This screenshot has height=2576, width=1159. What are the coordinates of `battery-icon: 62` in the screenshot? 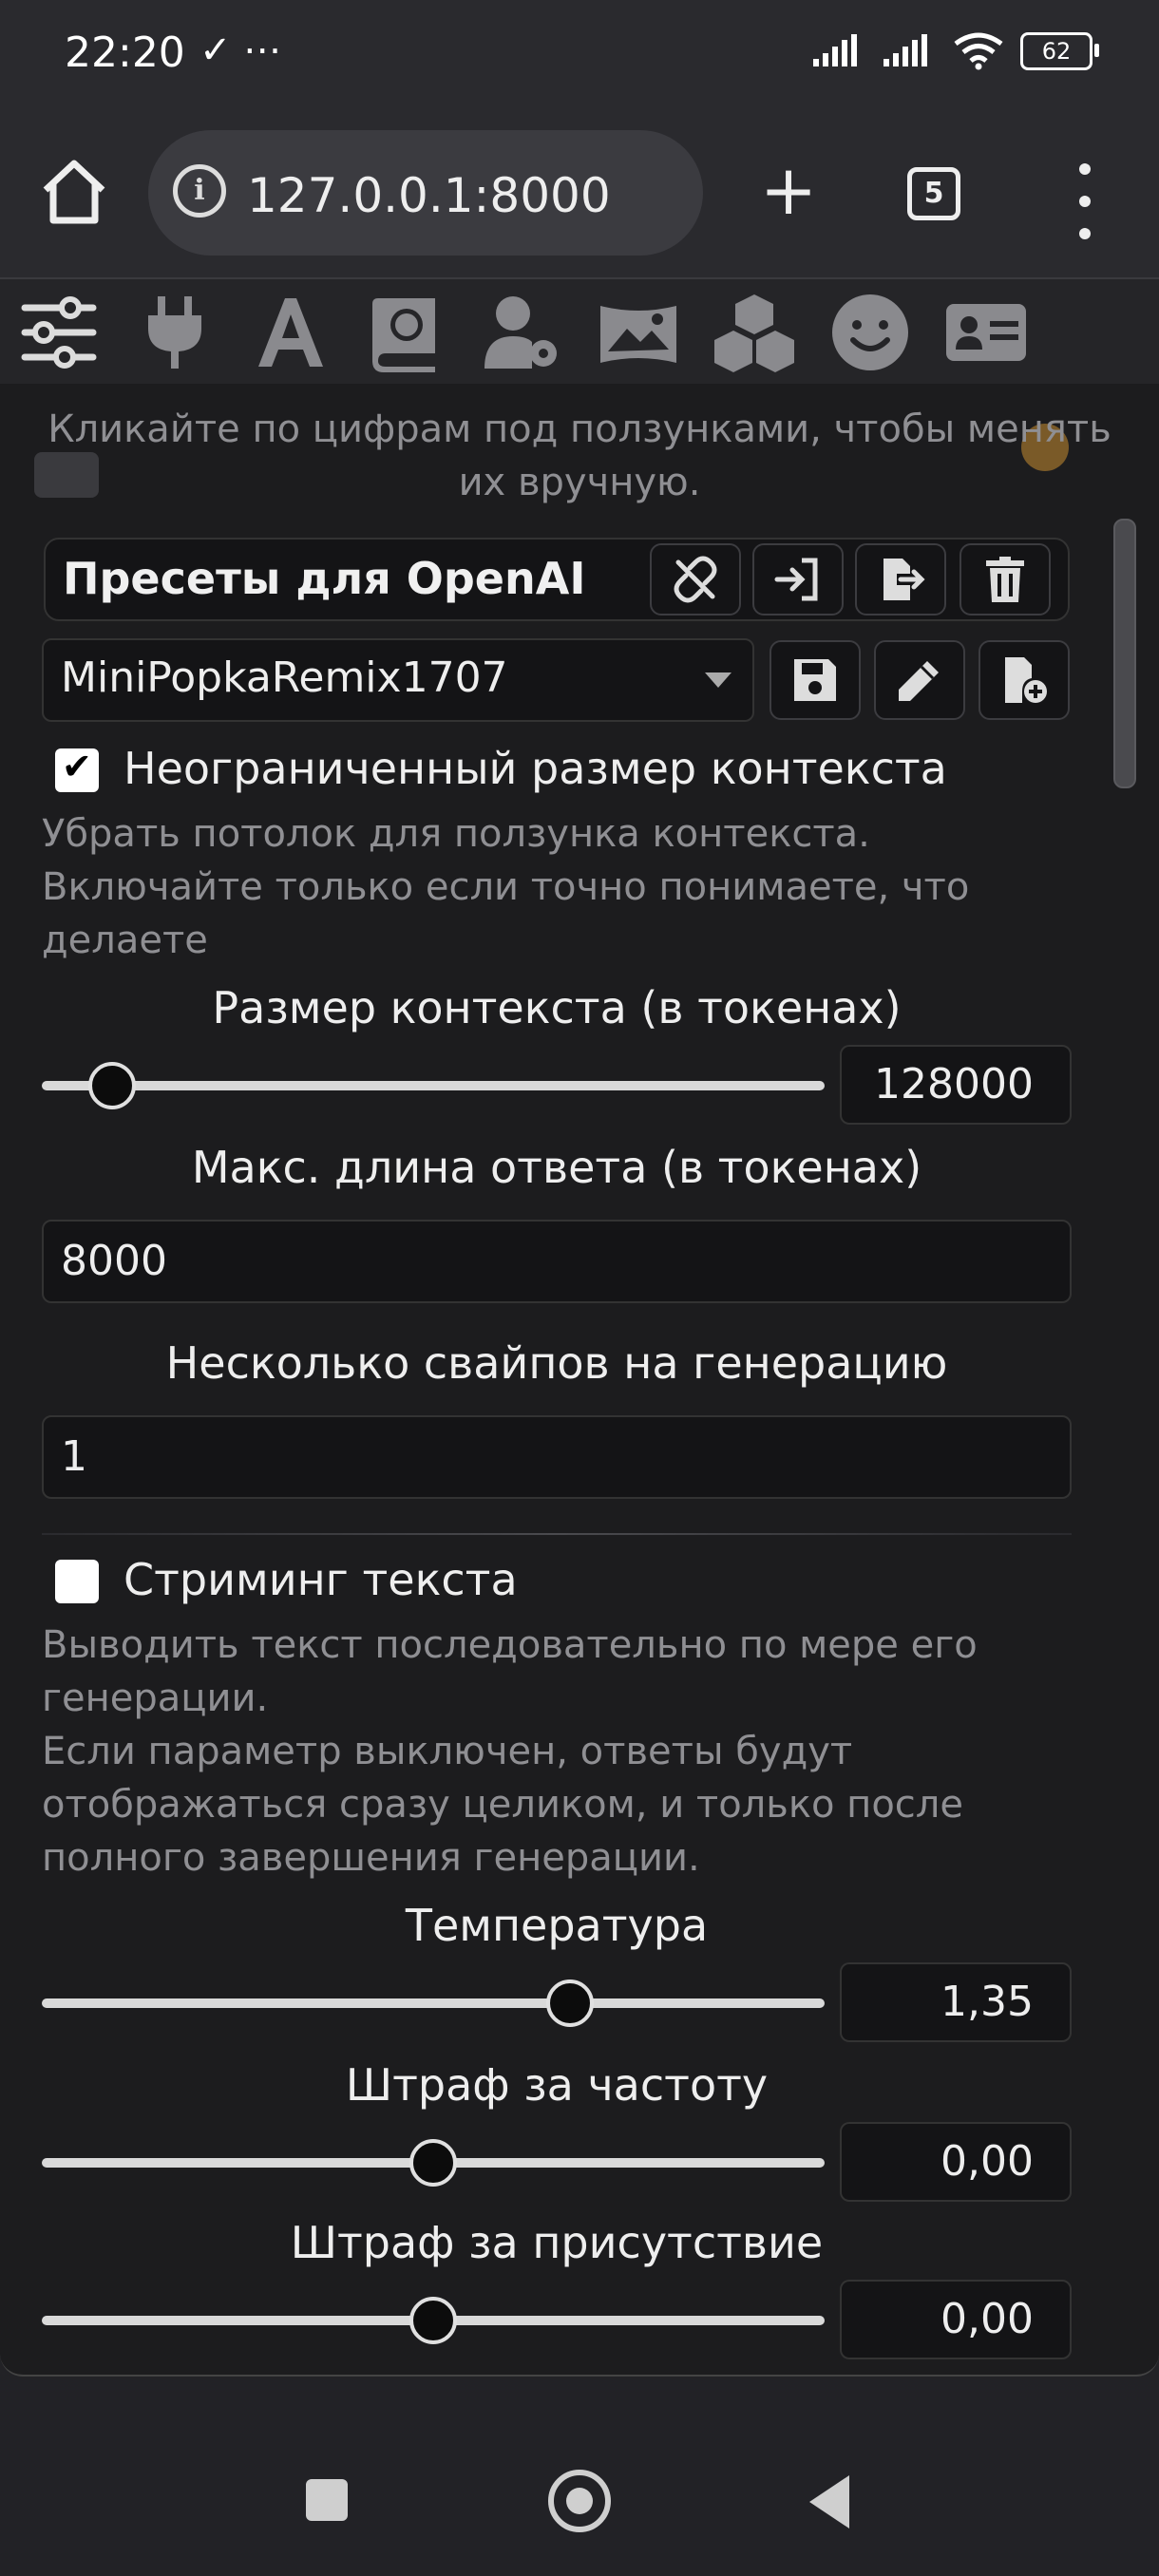 It's located at (1059, 51).